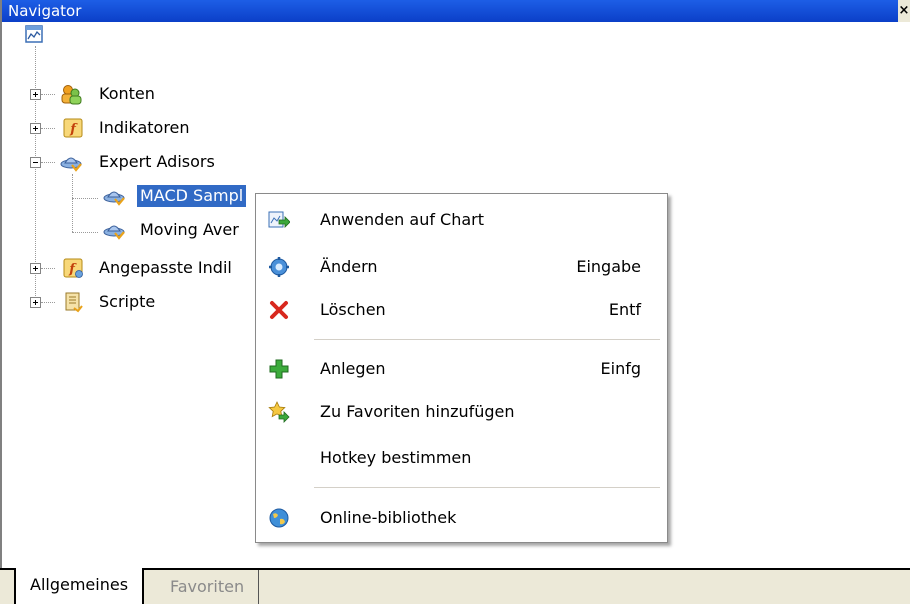 This screenshot has width=910, height=604. Describe the element at coordinates (71, 94) in the screenshot. I see `accounts-icon` at that location.